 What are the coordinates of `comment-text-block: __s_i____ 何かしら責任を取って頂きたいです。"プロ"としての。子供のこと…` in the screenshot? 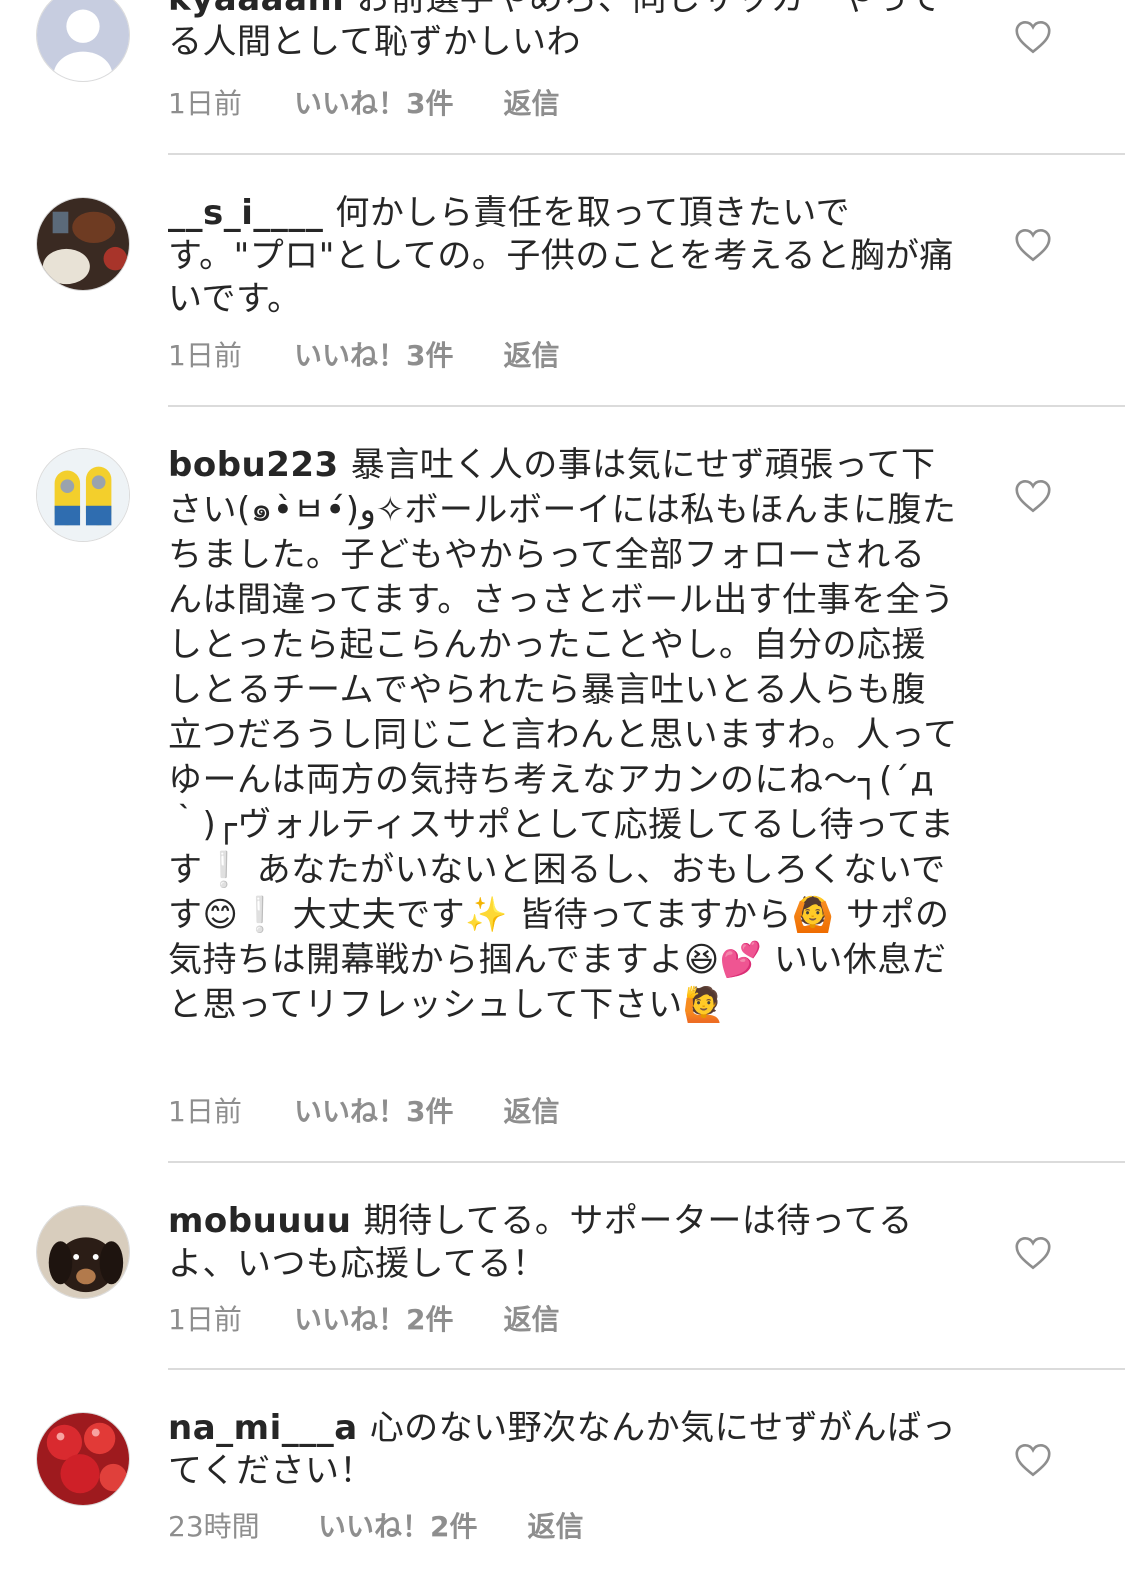 It's located at (563, 256).